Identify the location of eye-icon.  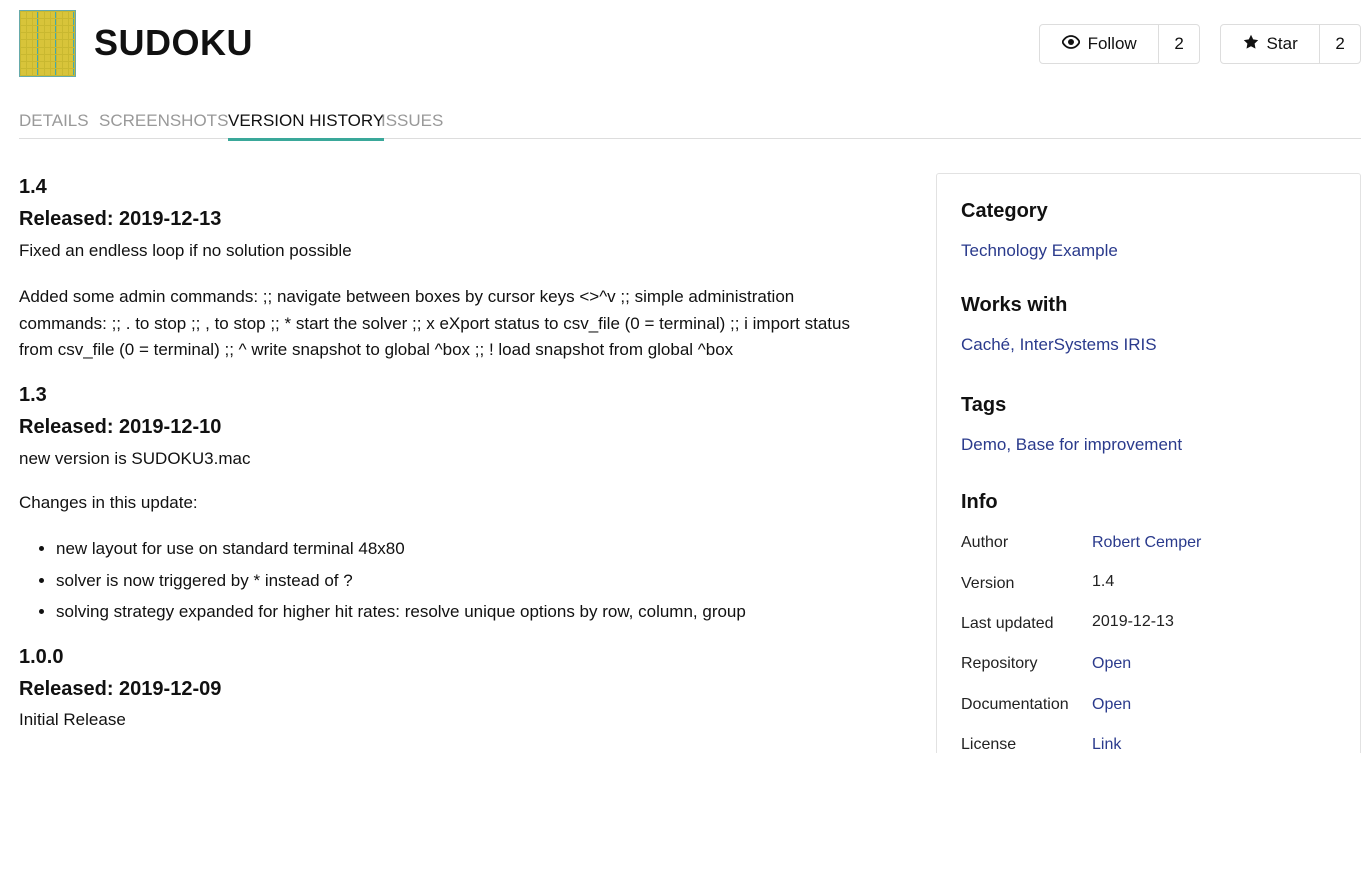
(1071, 44).